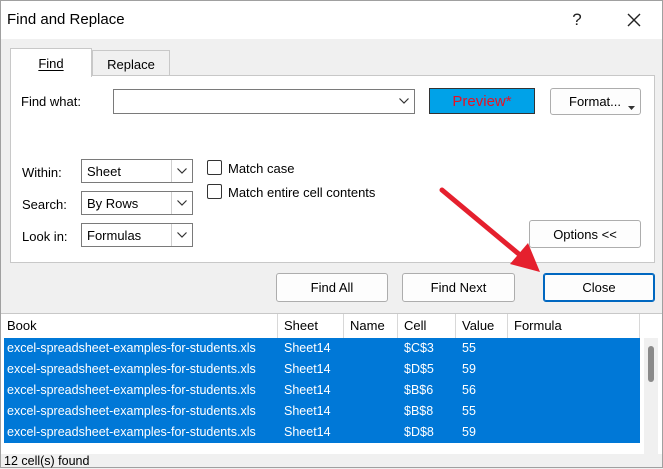 This screenshot has width=663, height=469. I want to click on search-select: By Rows, so click(137, 203).